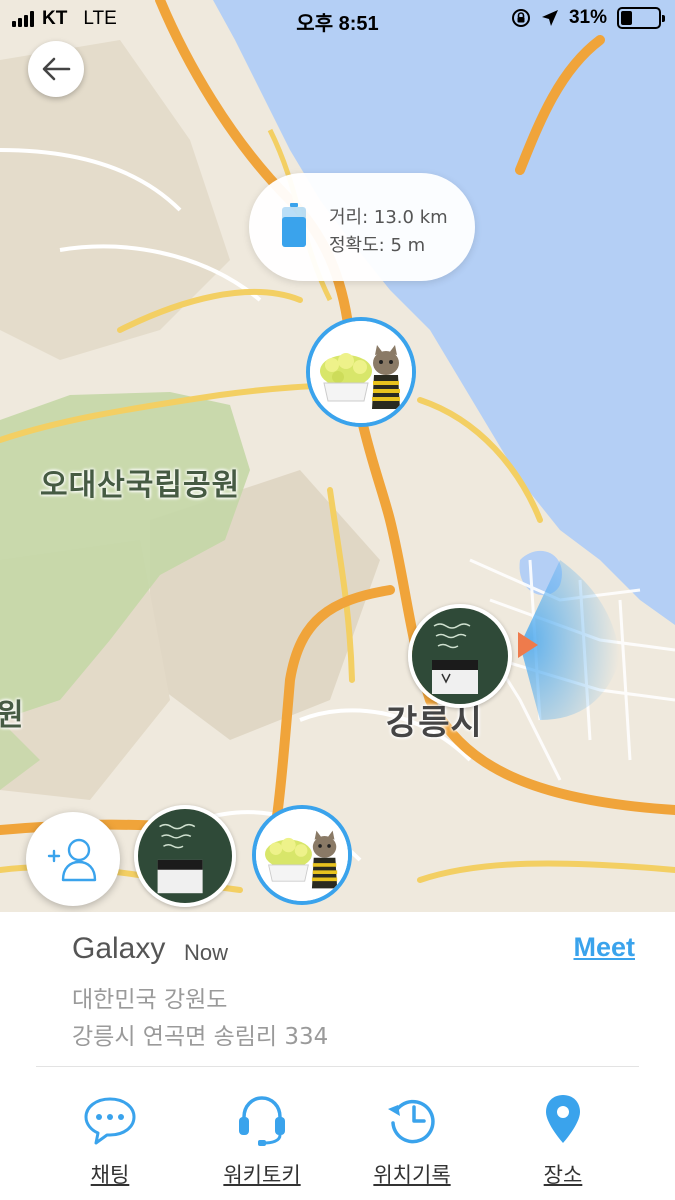  What do you see at coordinates (411, 1121) in the screenshot?
I see `history-icon` at bounding box center [411, 1121].